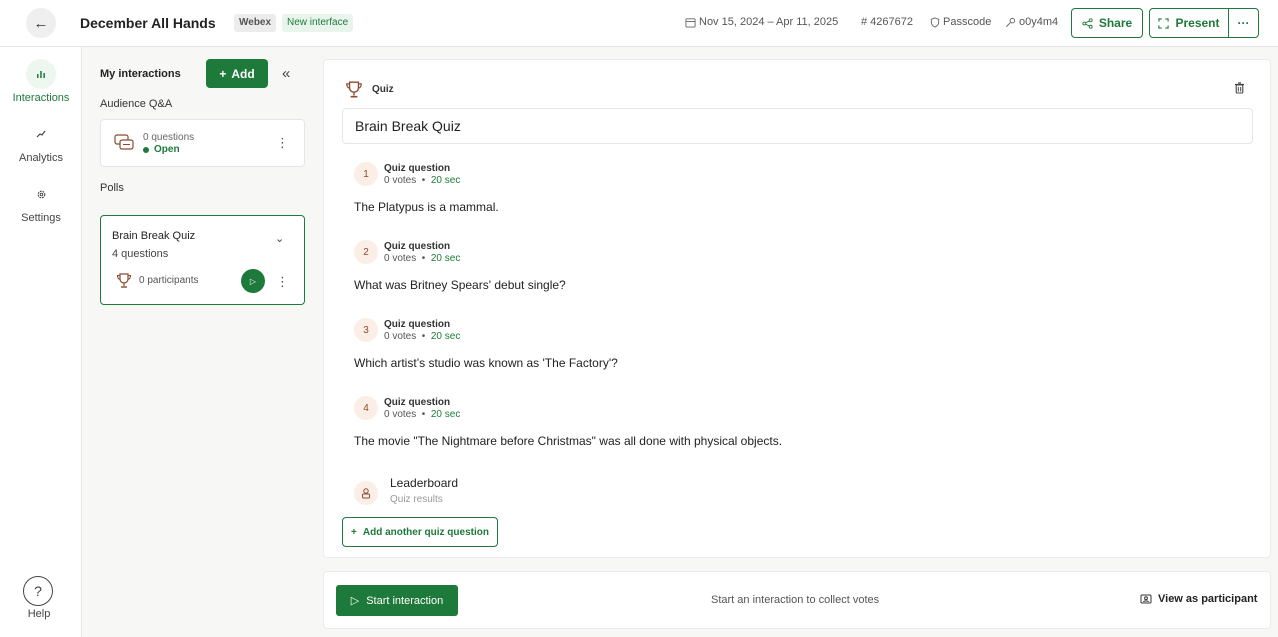 The image size is (1278, 637). I want to click on section-polls: Polls, so click(112, 188).